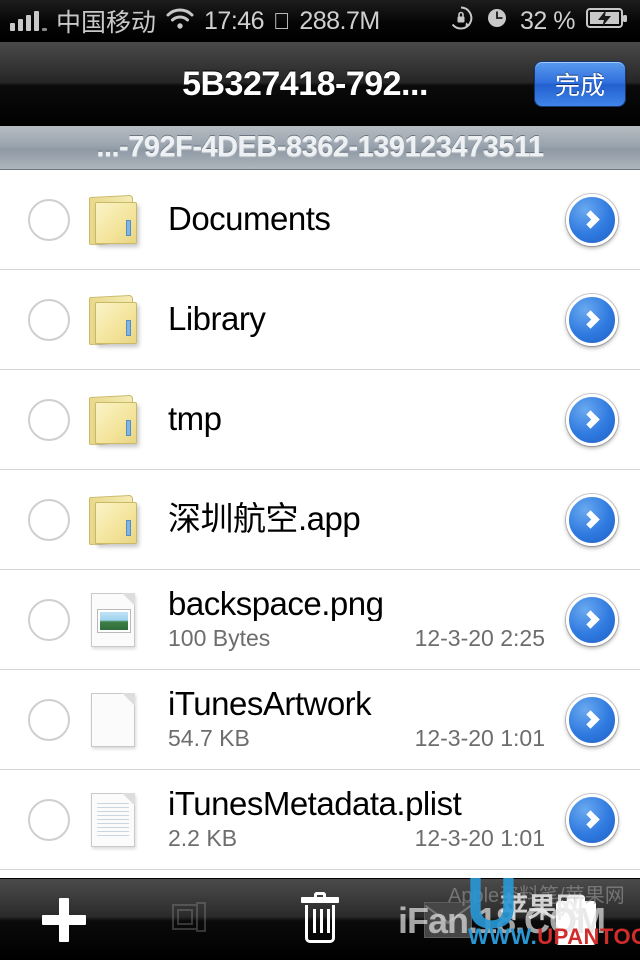 The width and height of the screenshot is (640, 960). I want to click on file-name-label: iTunesMetadata.plist, so click(315, 804).